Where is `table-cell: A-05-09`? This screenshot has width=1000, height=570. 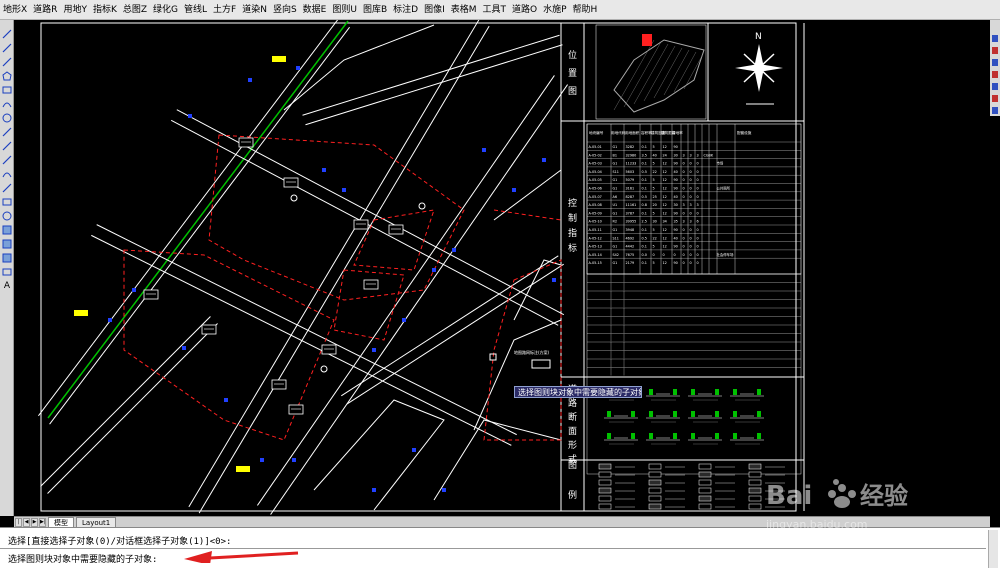 table-cell: A-05-09 is located at coordinates (595, 213).